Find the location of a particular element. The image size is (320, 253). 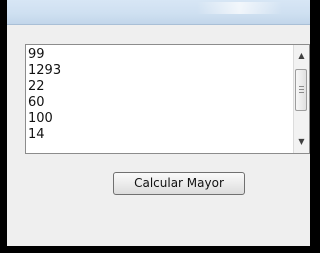

scroll-up-icon: ▲ is located at coordinates (301, 56).